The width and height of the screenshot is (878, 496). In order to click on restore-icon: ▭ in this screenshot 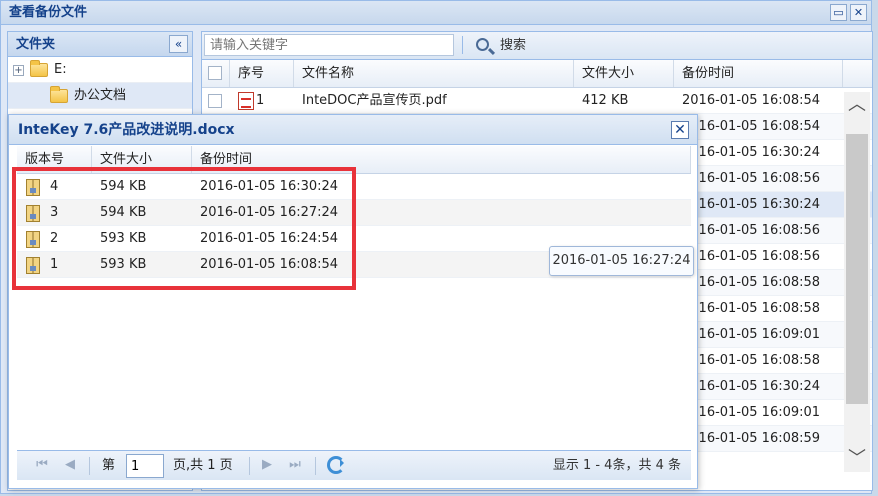, I will do `click(838, 12)`.